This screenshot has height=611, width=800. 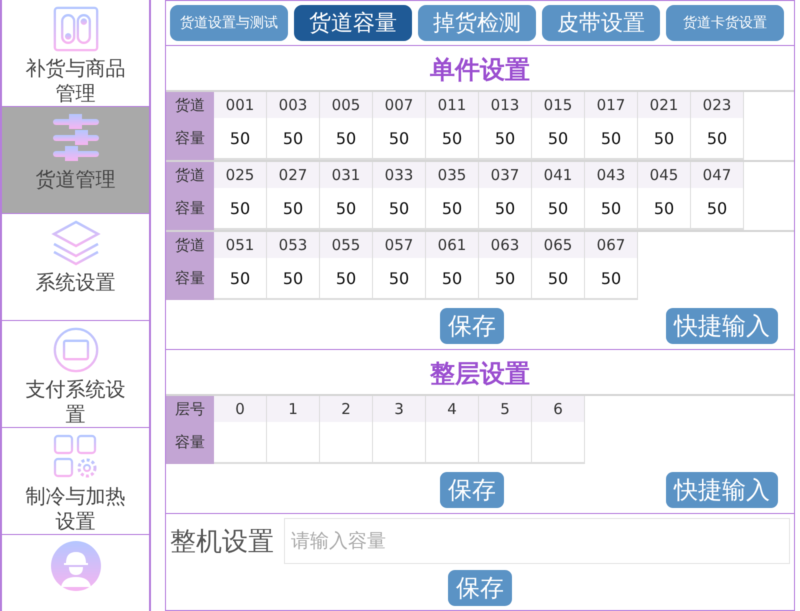 I want to click on lane-number-cell: 4, so click(x=452, y=409).